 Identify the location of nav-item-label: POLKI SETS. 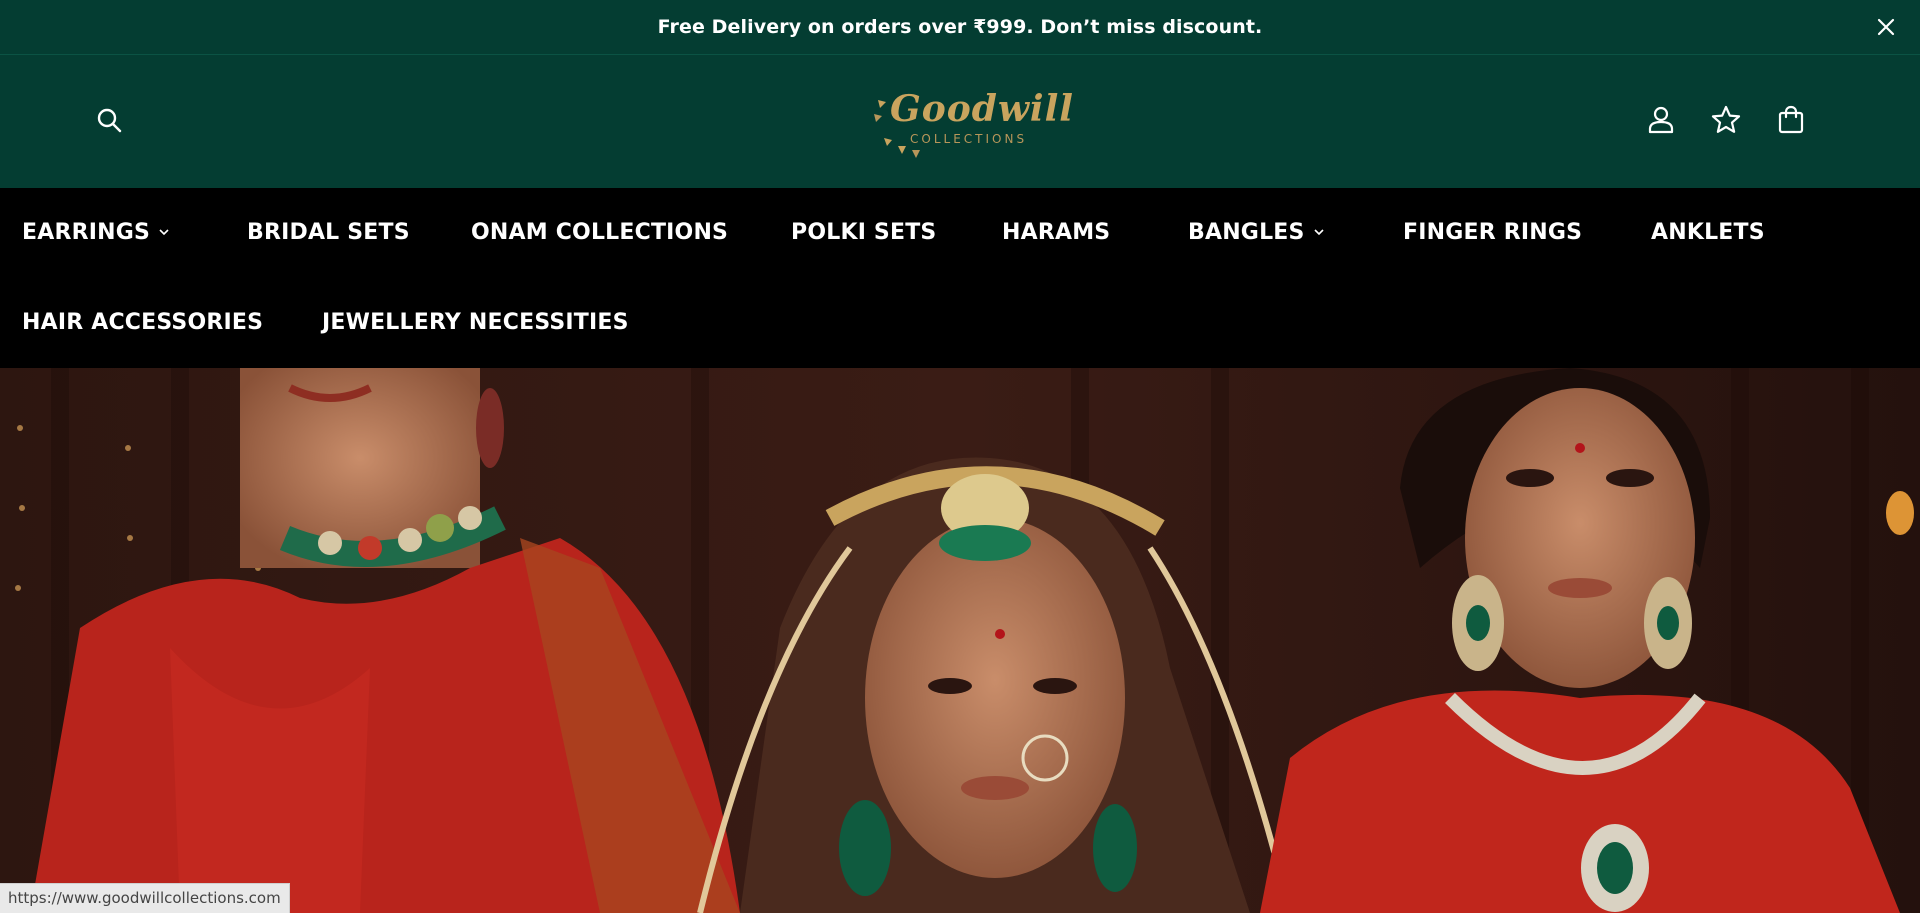
(864, 232).